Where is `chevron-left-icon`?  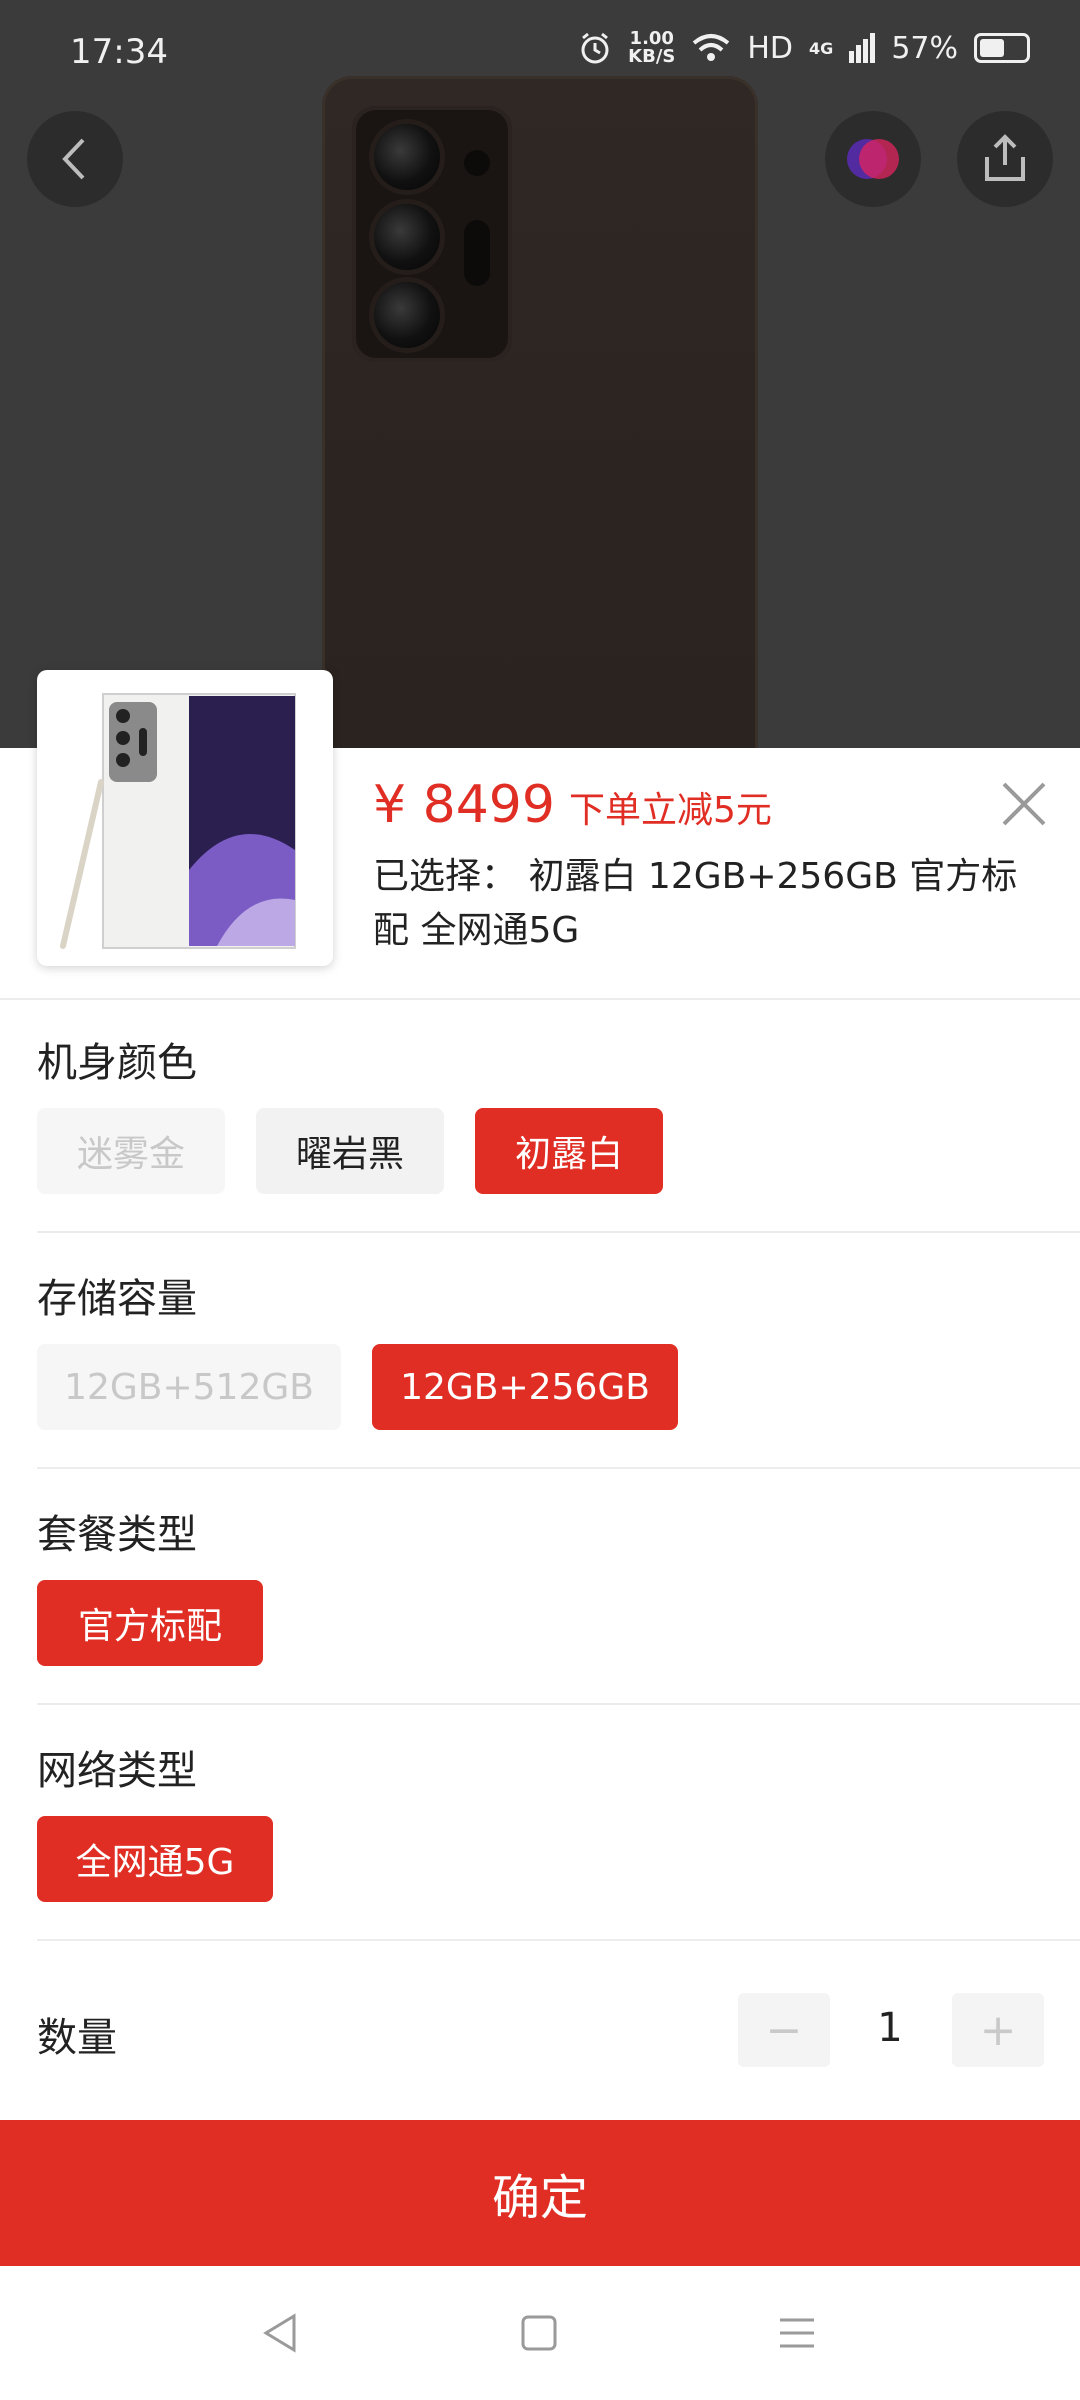
chevron-left-icon is located at coordinates (73, 159).